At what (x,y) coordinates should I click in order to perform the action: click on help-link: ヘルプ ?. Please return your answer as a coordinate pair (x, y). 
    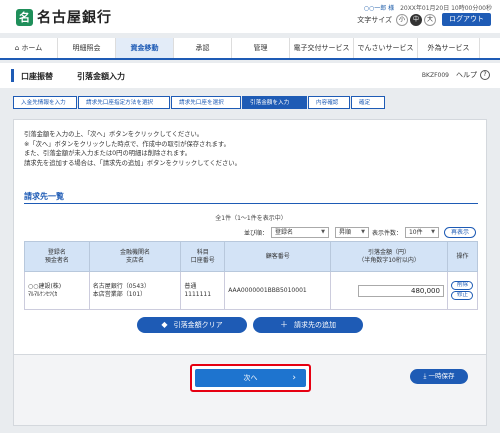
    Looking at the image, I should click on (473, 75).